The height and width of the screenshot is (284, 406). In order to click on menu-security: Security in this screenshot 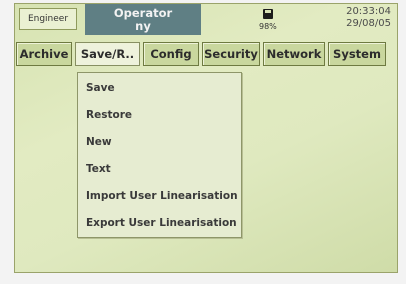, I will do `click(231, 54)`.